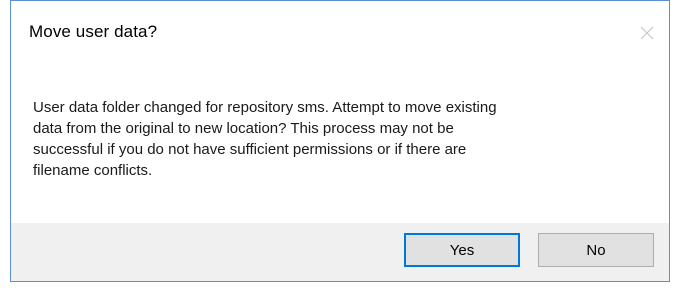 The height and width of the screenshot is (292, 675). I want to click on close-icon, so click(647, 33).